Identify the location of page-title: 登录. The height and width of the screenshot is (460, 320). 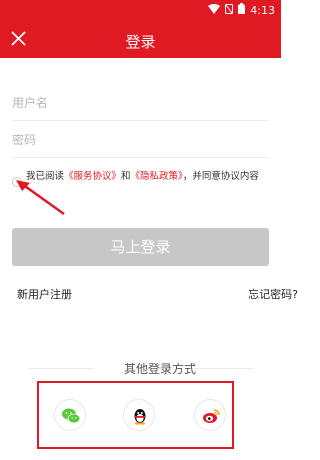
(140, 42).